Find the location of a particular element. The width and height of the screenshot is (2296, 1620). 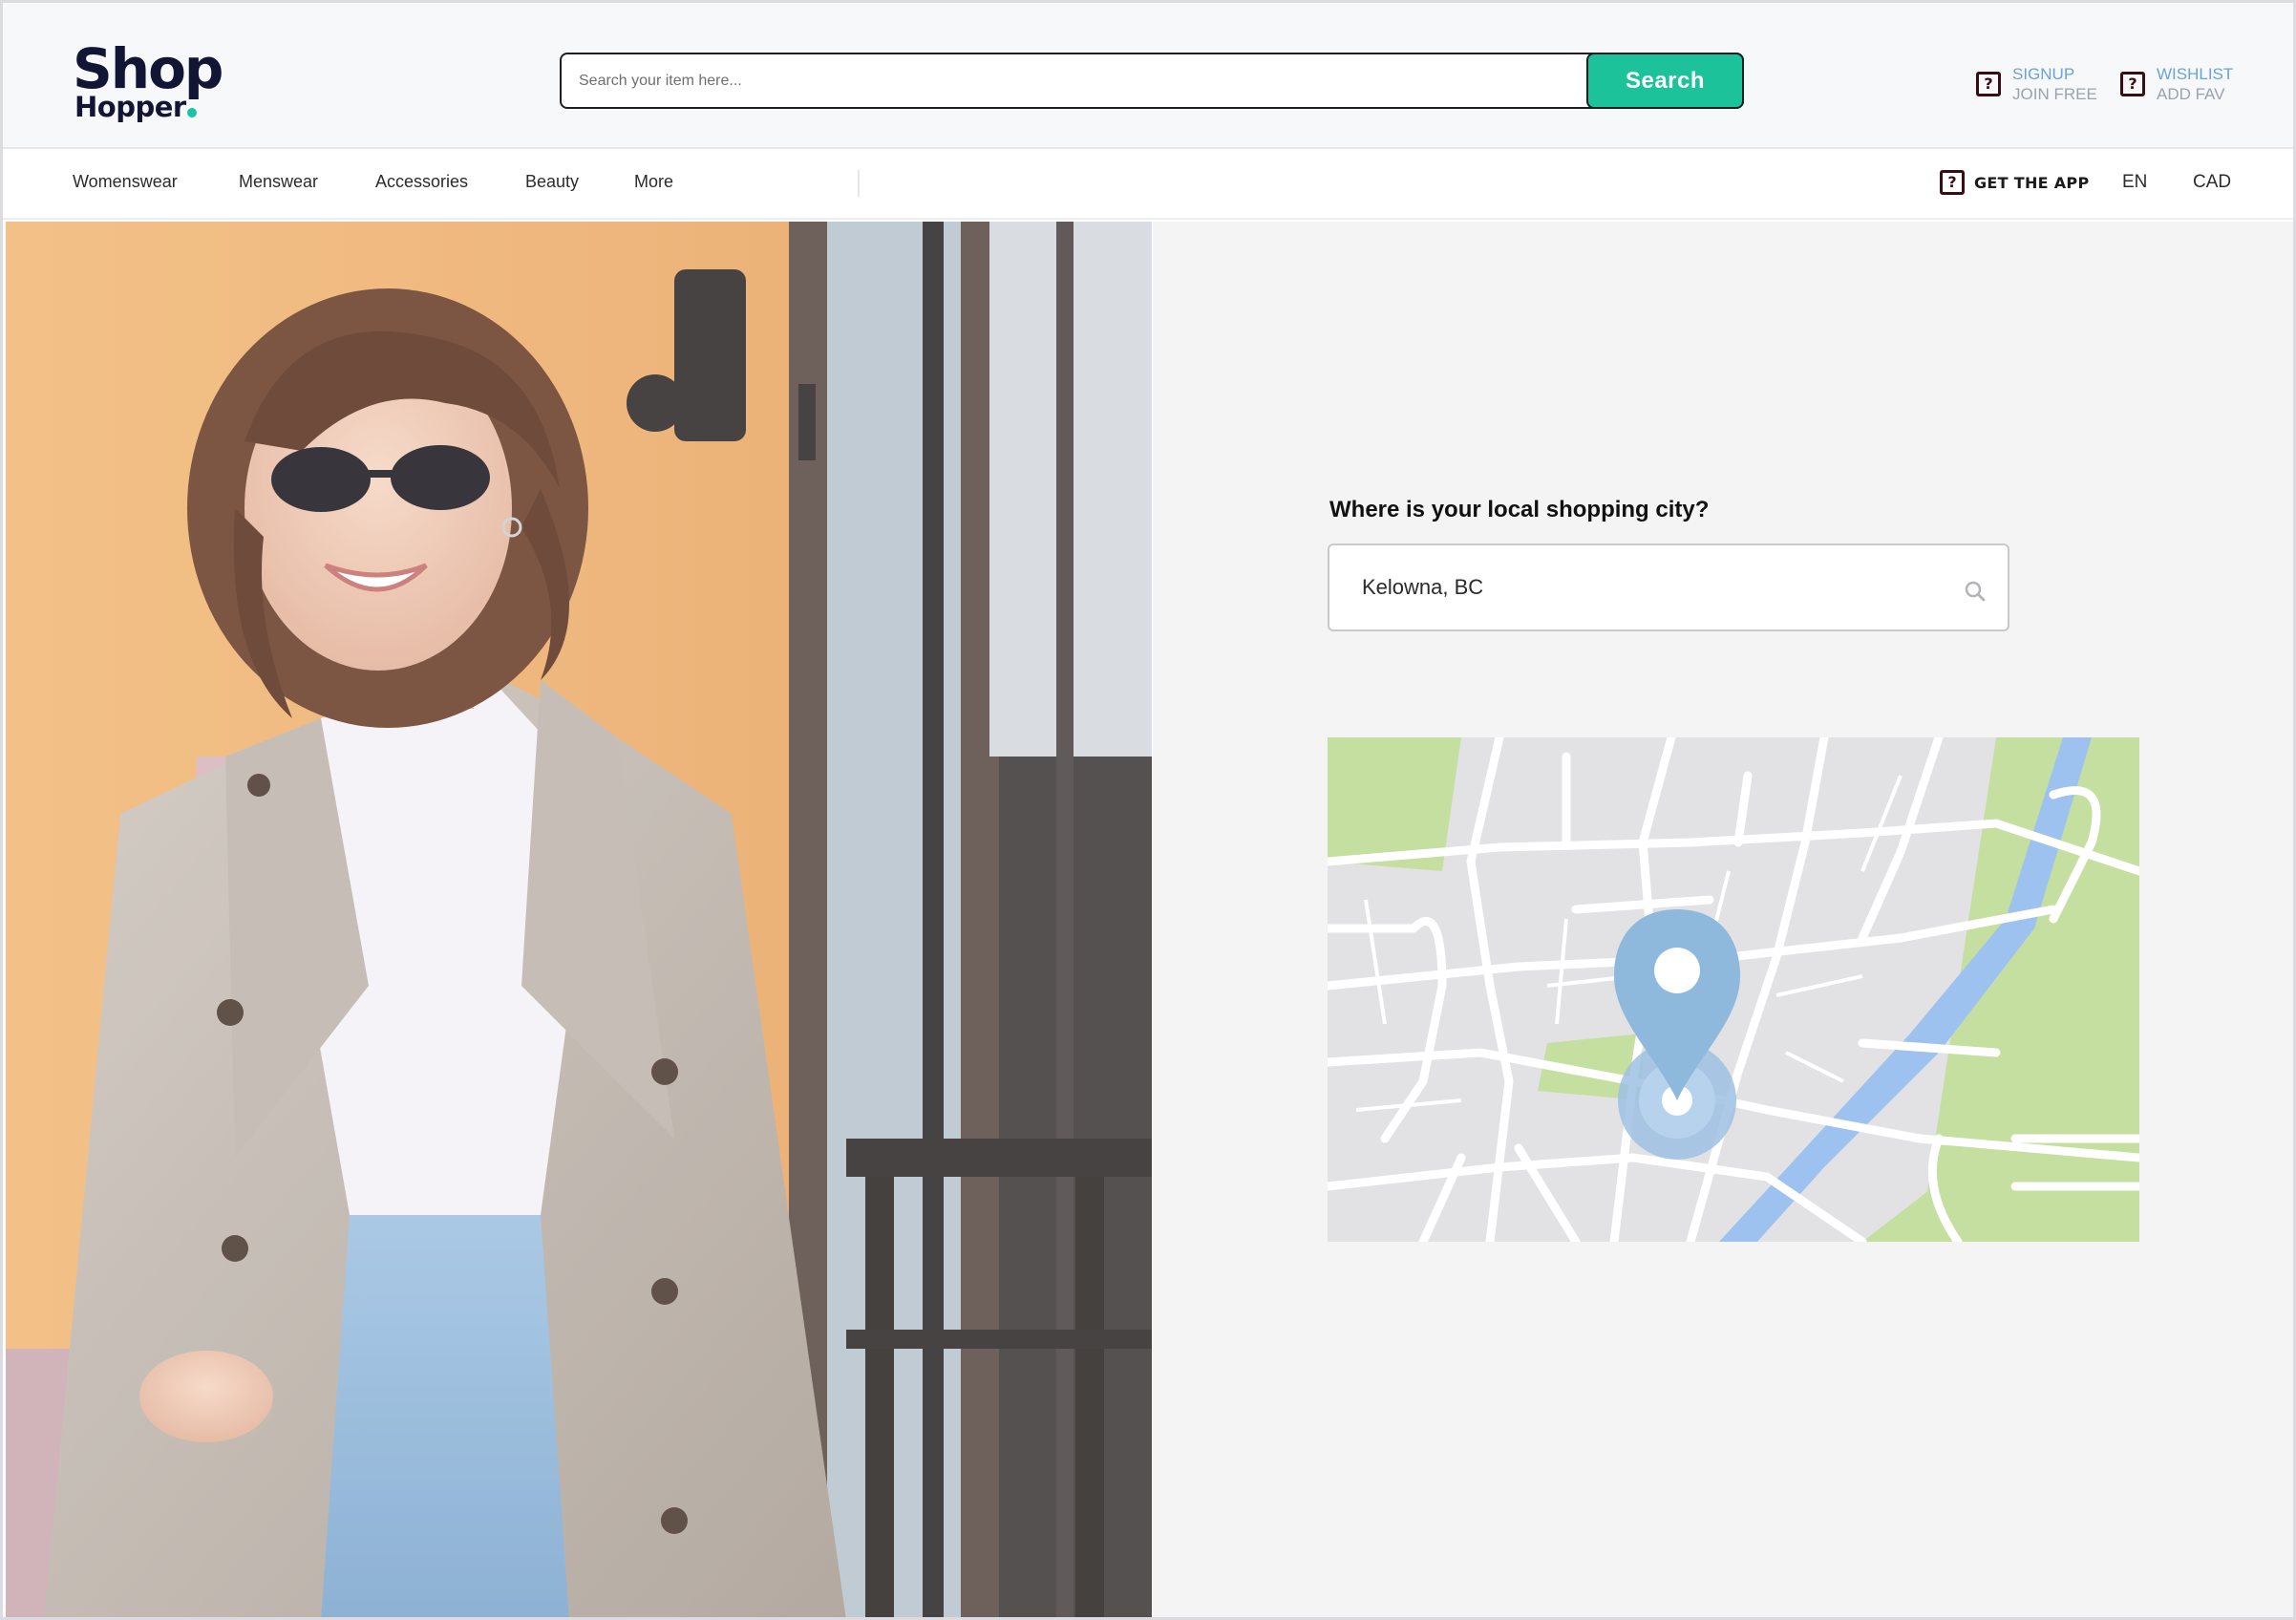

map-illustration is located at coordinates (1733, 989).